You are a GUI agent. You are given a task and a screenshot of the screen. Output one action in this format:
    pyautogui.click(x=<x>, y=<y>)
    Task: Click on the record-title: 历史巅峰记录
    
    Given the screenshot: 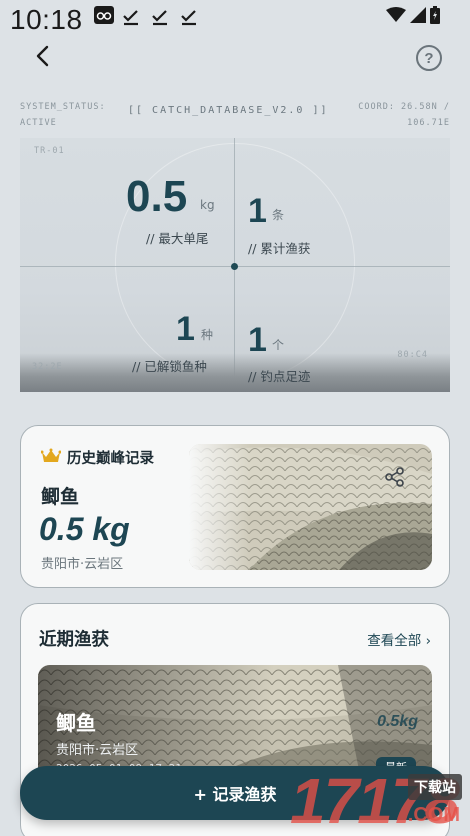 What is the action you would take?
    pyautogui.click(x=97, y=457)
    